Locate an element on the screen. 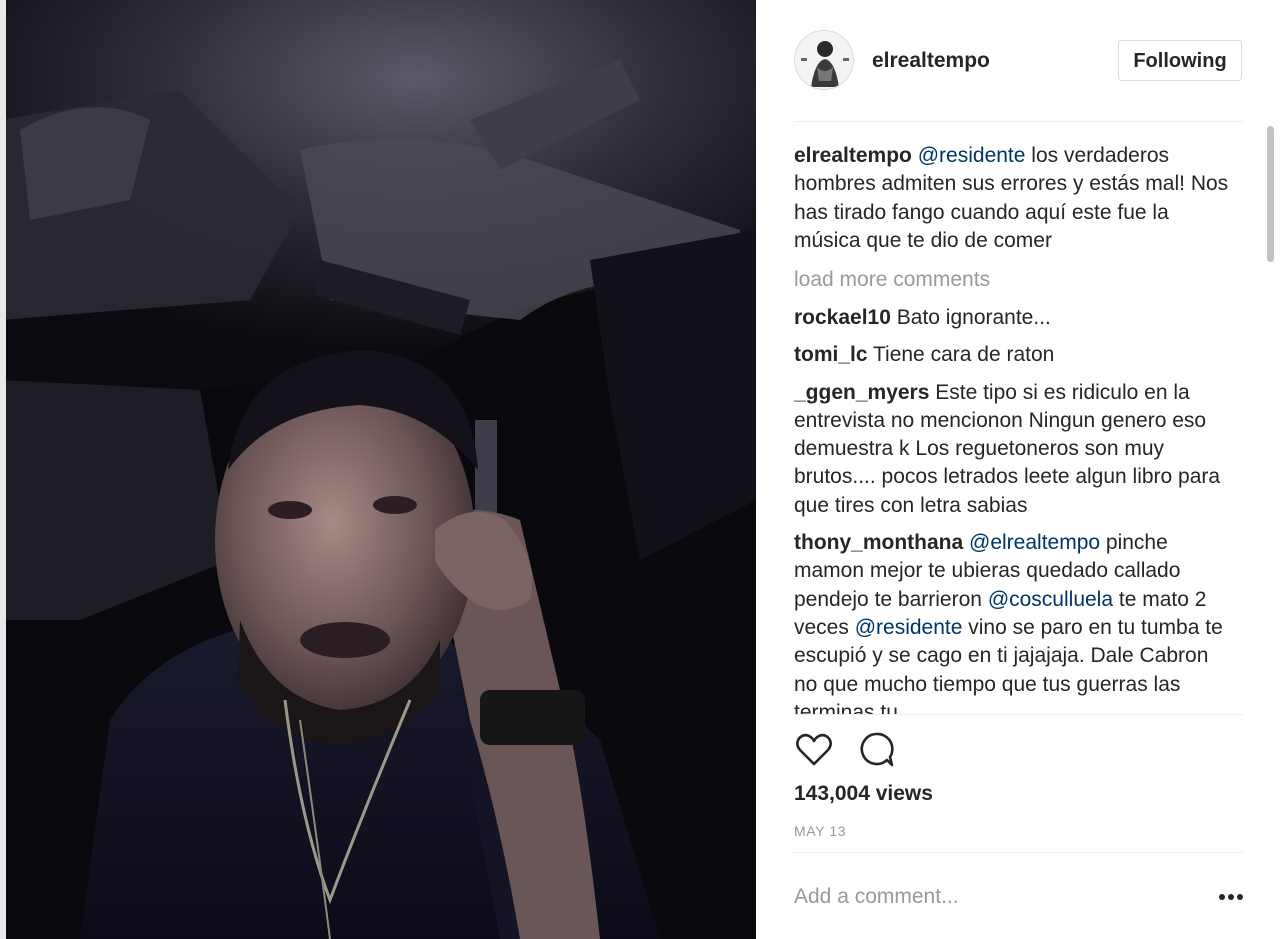 The height and width of the screenshot is (939, 1280). comment-mention: @residente is located at coordinates (909, 627).